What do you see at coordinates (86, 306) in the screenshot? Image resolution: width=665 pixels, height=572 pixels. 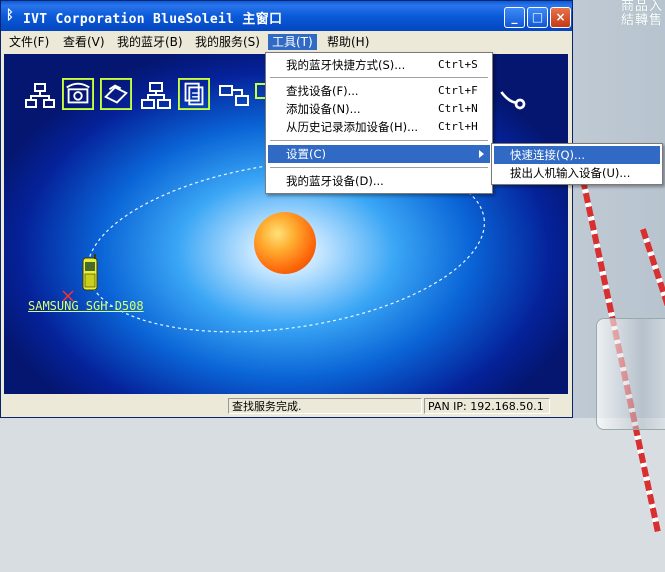 I see `device-name-label: SAMSUNG SGH-D508` at bounding box center [86, 306].